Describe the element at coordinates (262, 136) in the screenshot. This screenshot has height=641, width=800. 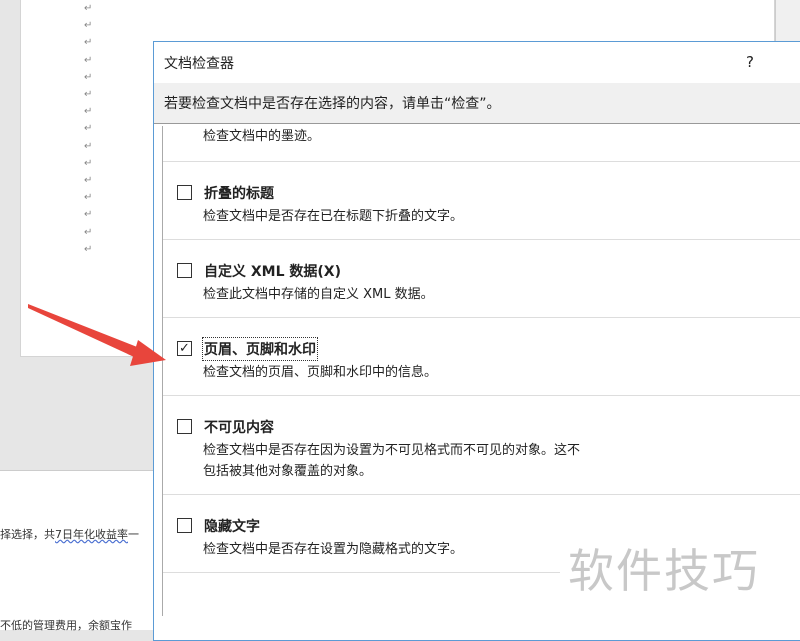
I see `item-description: 检查文档中的墨迹。` at that location.